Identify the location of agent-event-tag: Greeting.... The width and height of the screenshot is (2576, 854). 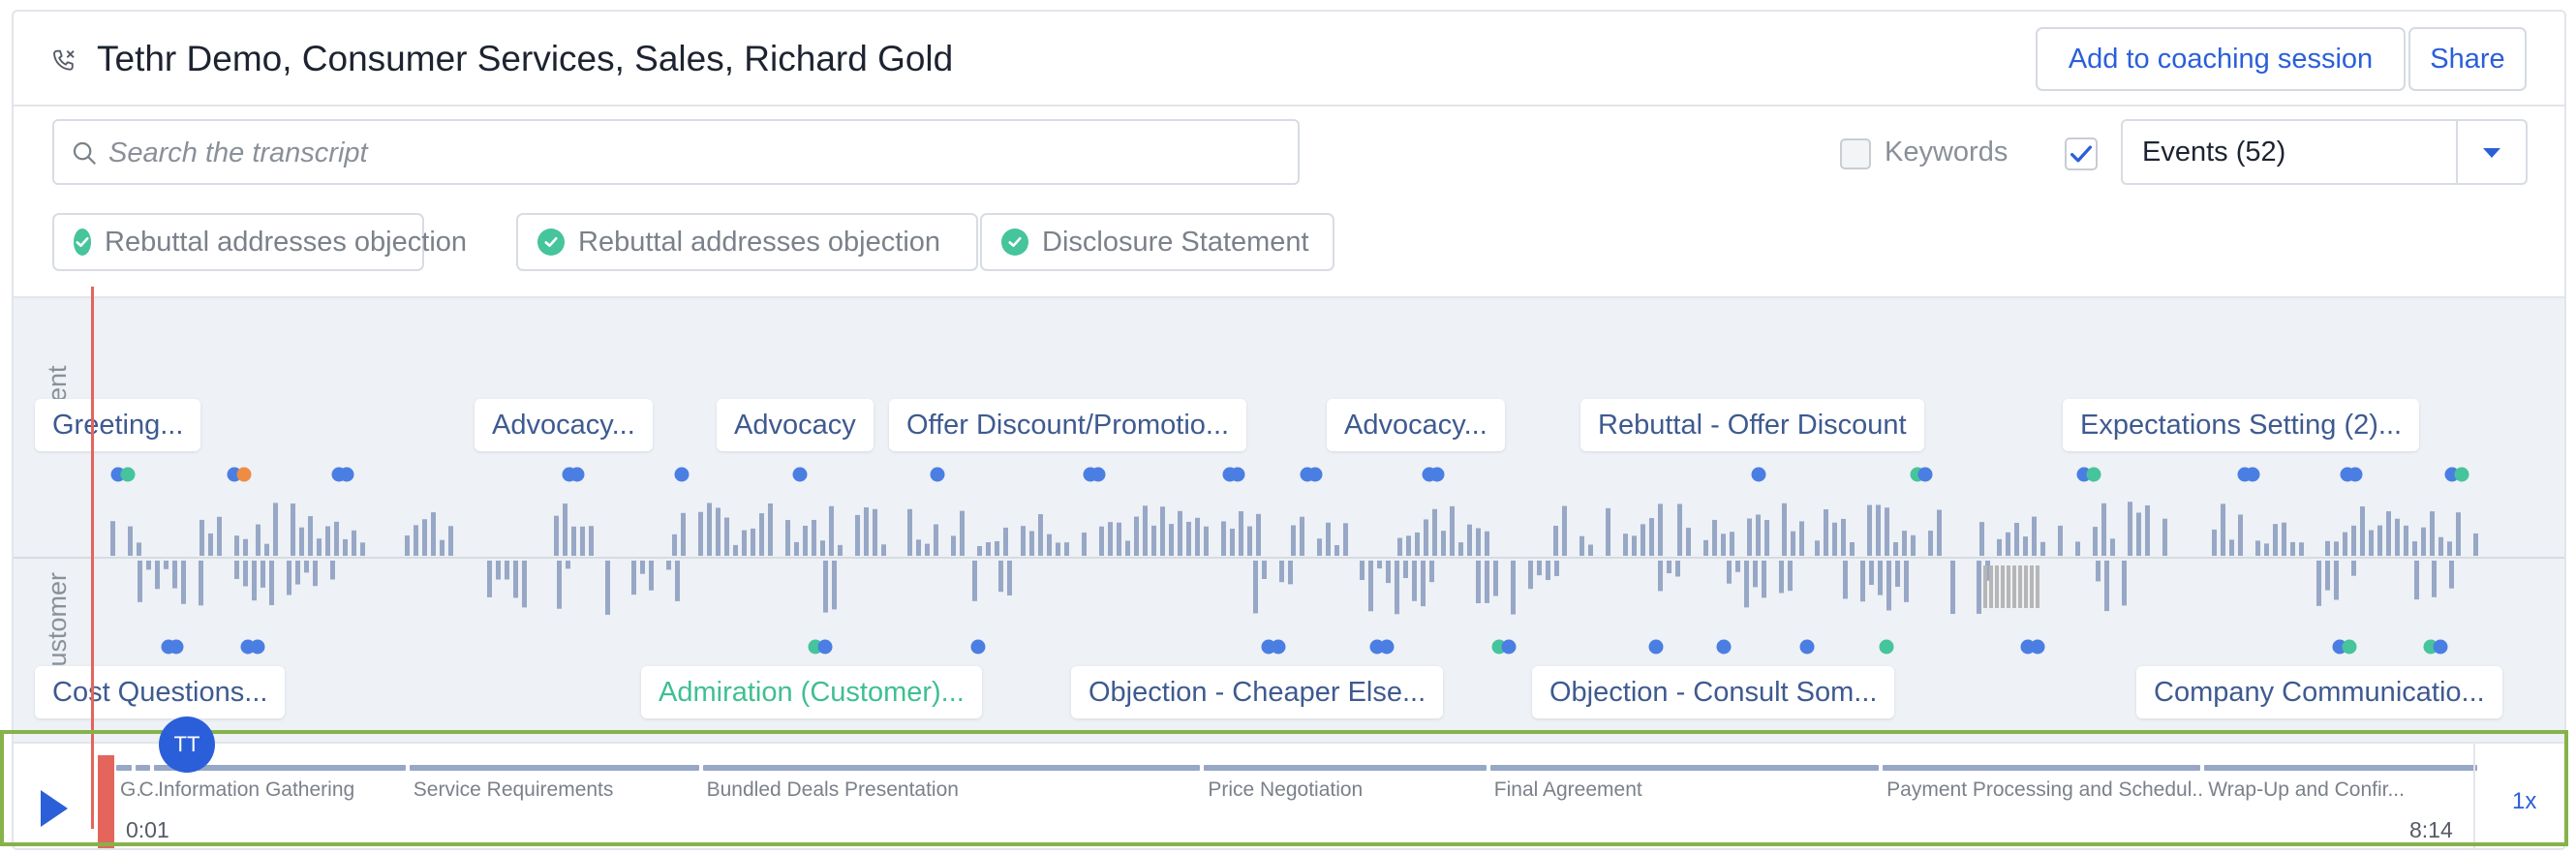
(118, 425).